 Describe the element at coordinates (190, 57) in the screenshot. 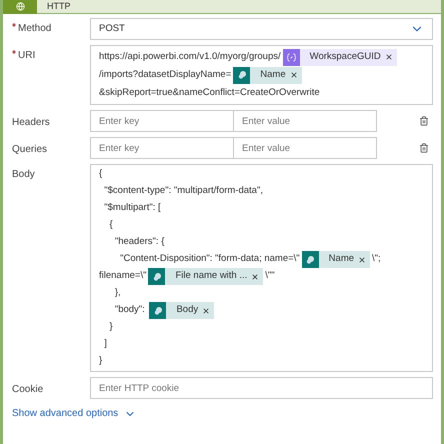

I see `code-text: https://api.powerbi.com/v1.0/myorg/groups/` at that location.